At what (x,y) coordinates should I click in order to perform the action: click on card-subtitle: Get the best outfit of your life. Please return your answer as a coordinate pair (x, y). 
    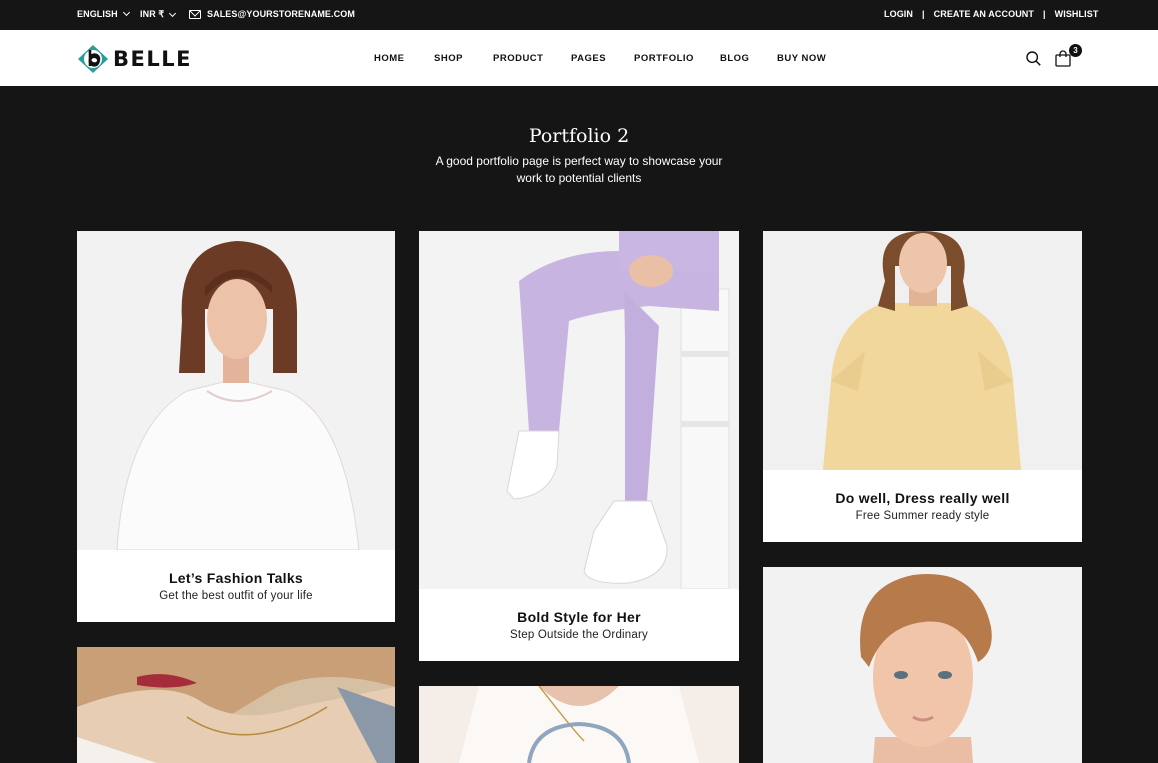
    Looking at the image, I should click on (236, 596).